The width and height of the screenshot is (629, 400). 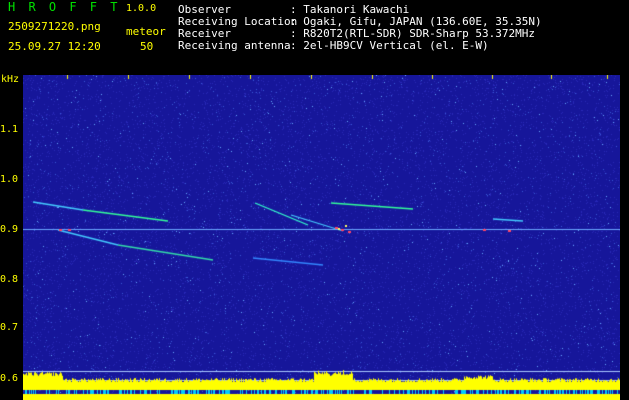 What do you see at coordinates (141, 8) in the screenshot?
I see `app-version: 1.0.0` at bounding box center [141, 8].